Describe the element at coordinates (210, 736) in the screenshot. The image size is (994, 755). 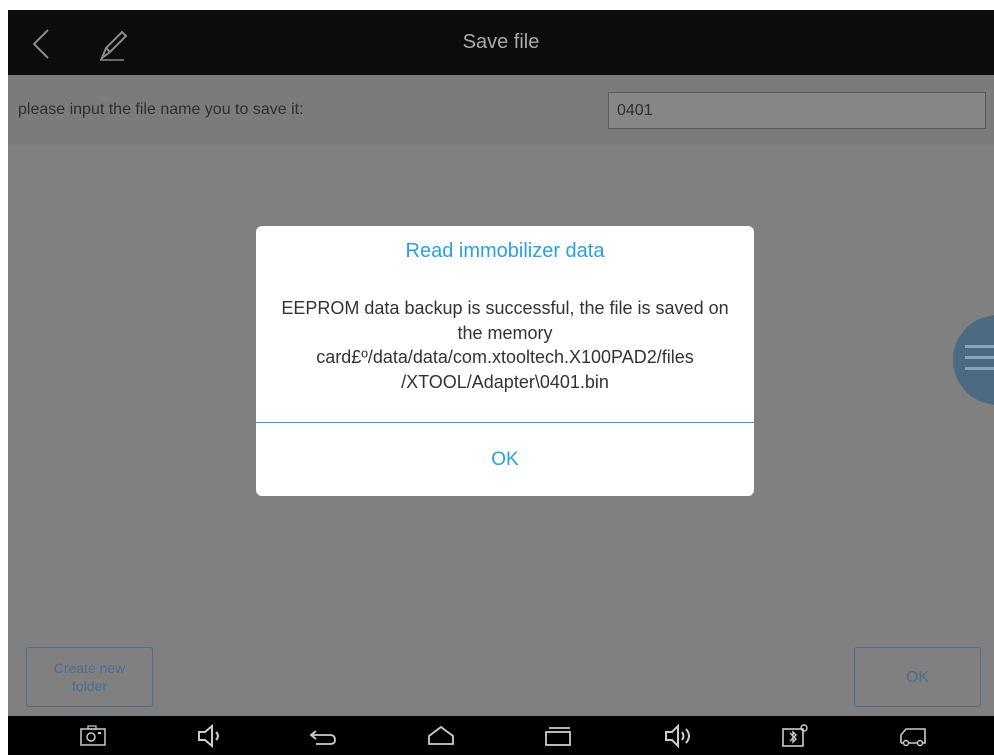
I see `volume-down-icon` at that location.